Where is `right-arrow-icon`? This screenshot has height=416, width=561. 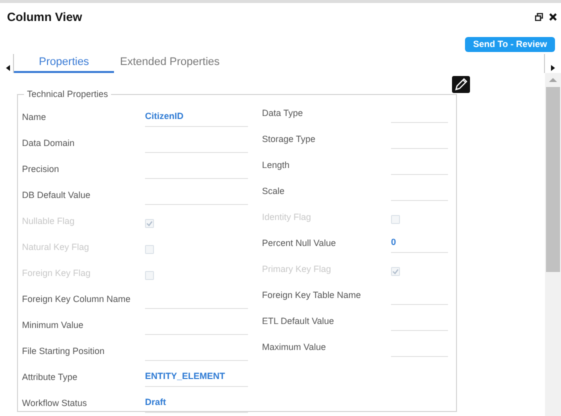 right-arrow-icon is located at coordinates (553, 68).